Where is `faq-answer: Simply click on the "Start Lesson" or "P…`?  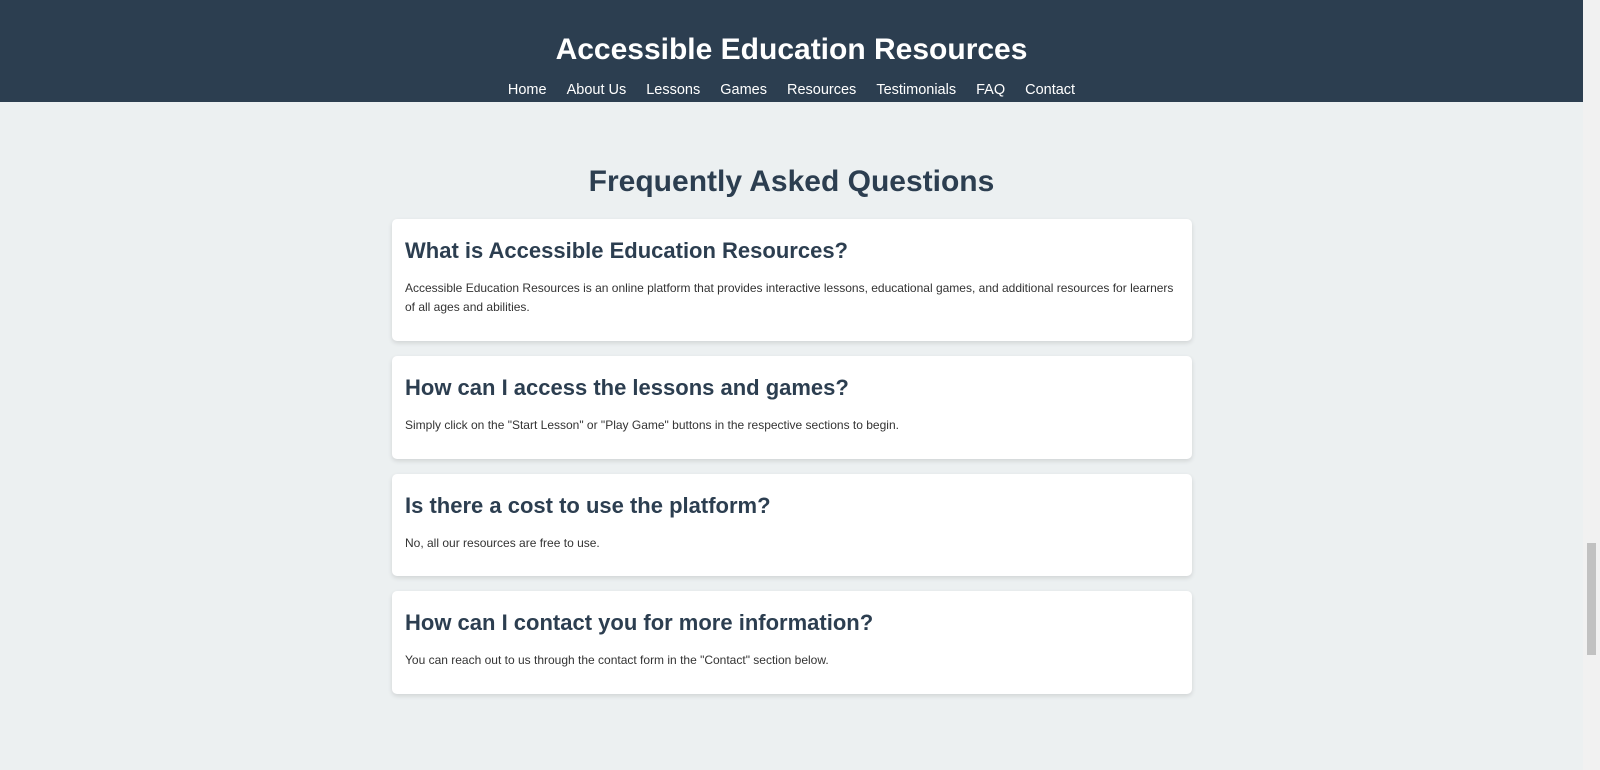
faq-answer: Simply click on the "Start Lesson" or "P… is located at coordinates (652, 425).